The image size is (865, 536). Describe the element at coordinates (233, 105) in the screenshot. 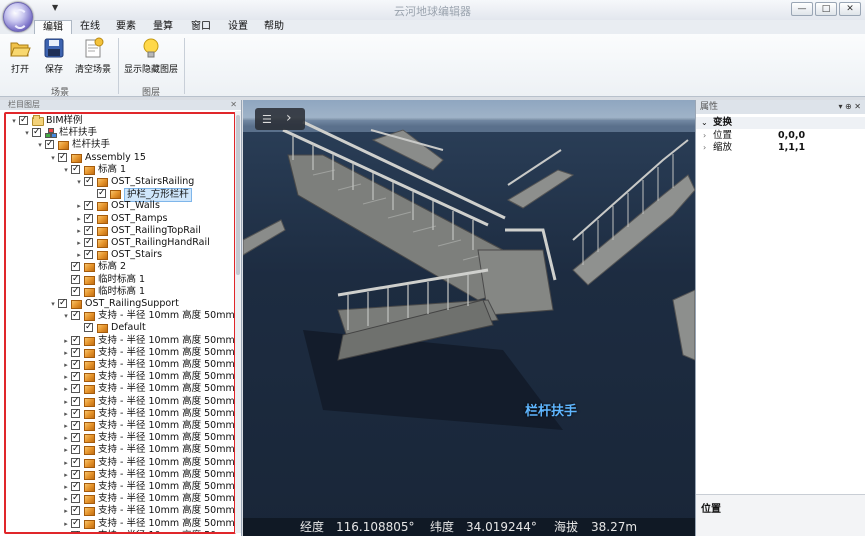

I see `panel-pin-icon: ✕` at that location.